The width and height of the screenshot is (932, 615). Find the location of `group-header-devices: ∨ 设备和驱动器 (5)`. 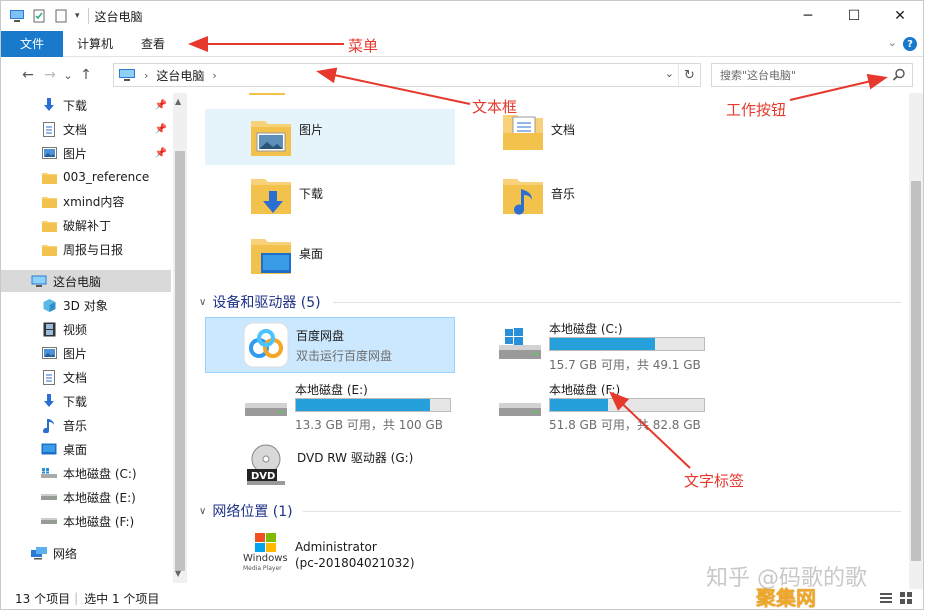

group-header-devices: ∨ 设备和驱动器 (5) is located at coordinates (260, 302).